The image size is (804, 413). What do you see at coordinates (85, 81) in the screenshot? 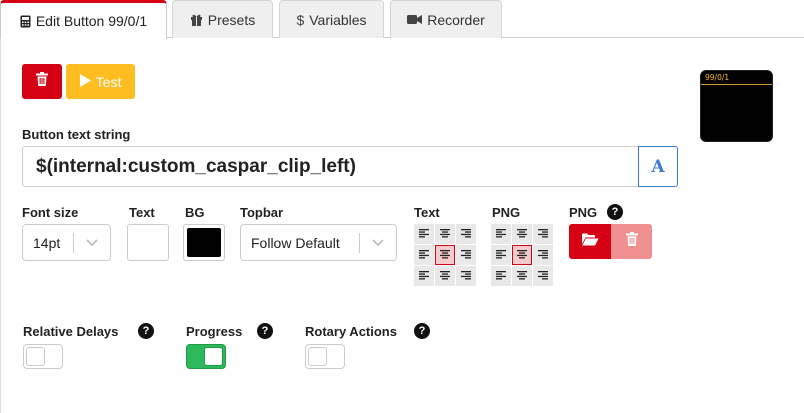
I see `play-icon` at bounding box center [85, 81].